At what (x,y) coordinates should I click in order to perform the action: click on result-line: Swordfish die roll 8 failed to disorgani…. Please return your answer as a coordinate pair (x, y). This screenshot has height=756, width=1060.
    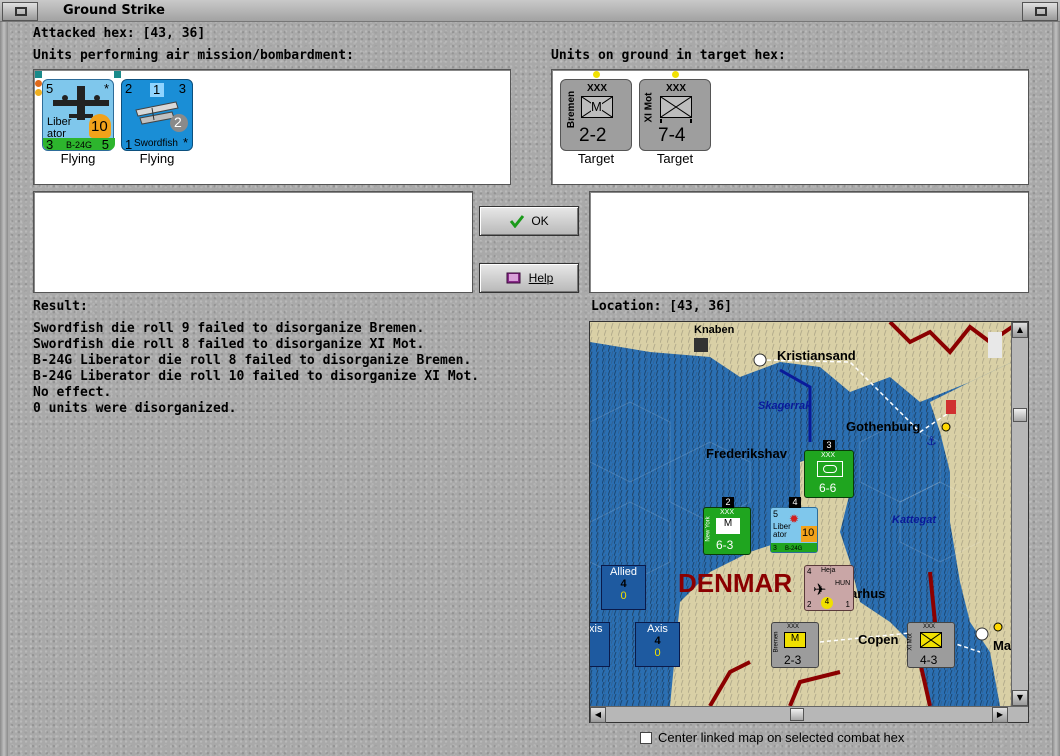
    Looking at the image, I should click on (229, 344).